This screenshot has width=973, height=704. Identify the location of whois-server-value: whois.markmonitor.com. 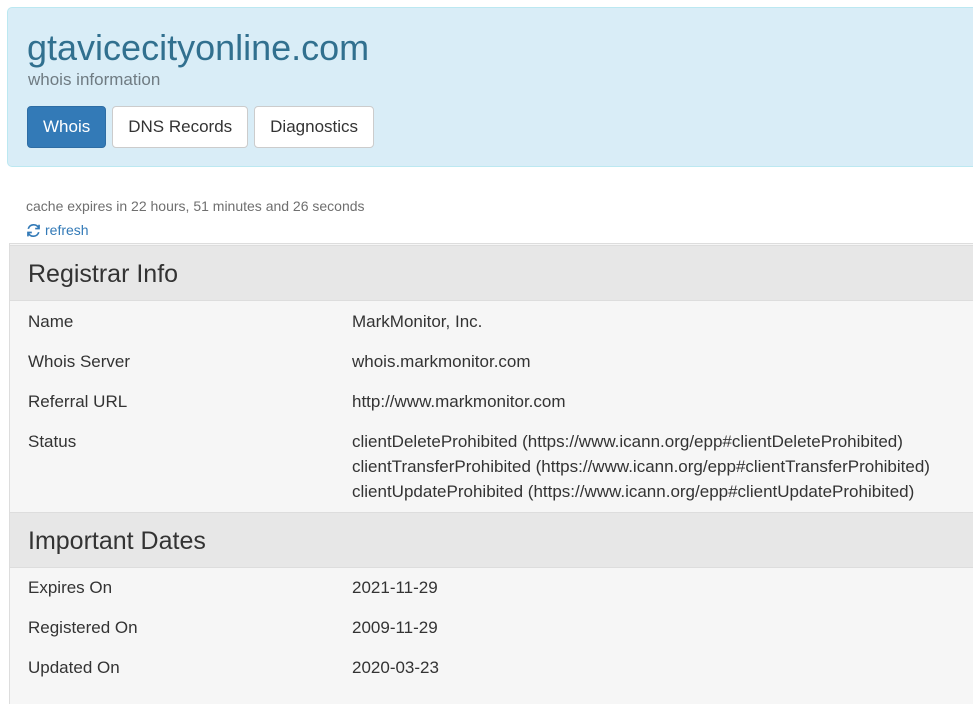
(441, 361).